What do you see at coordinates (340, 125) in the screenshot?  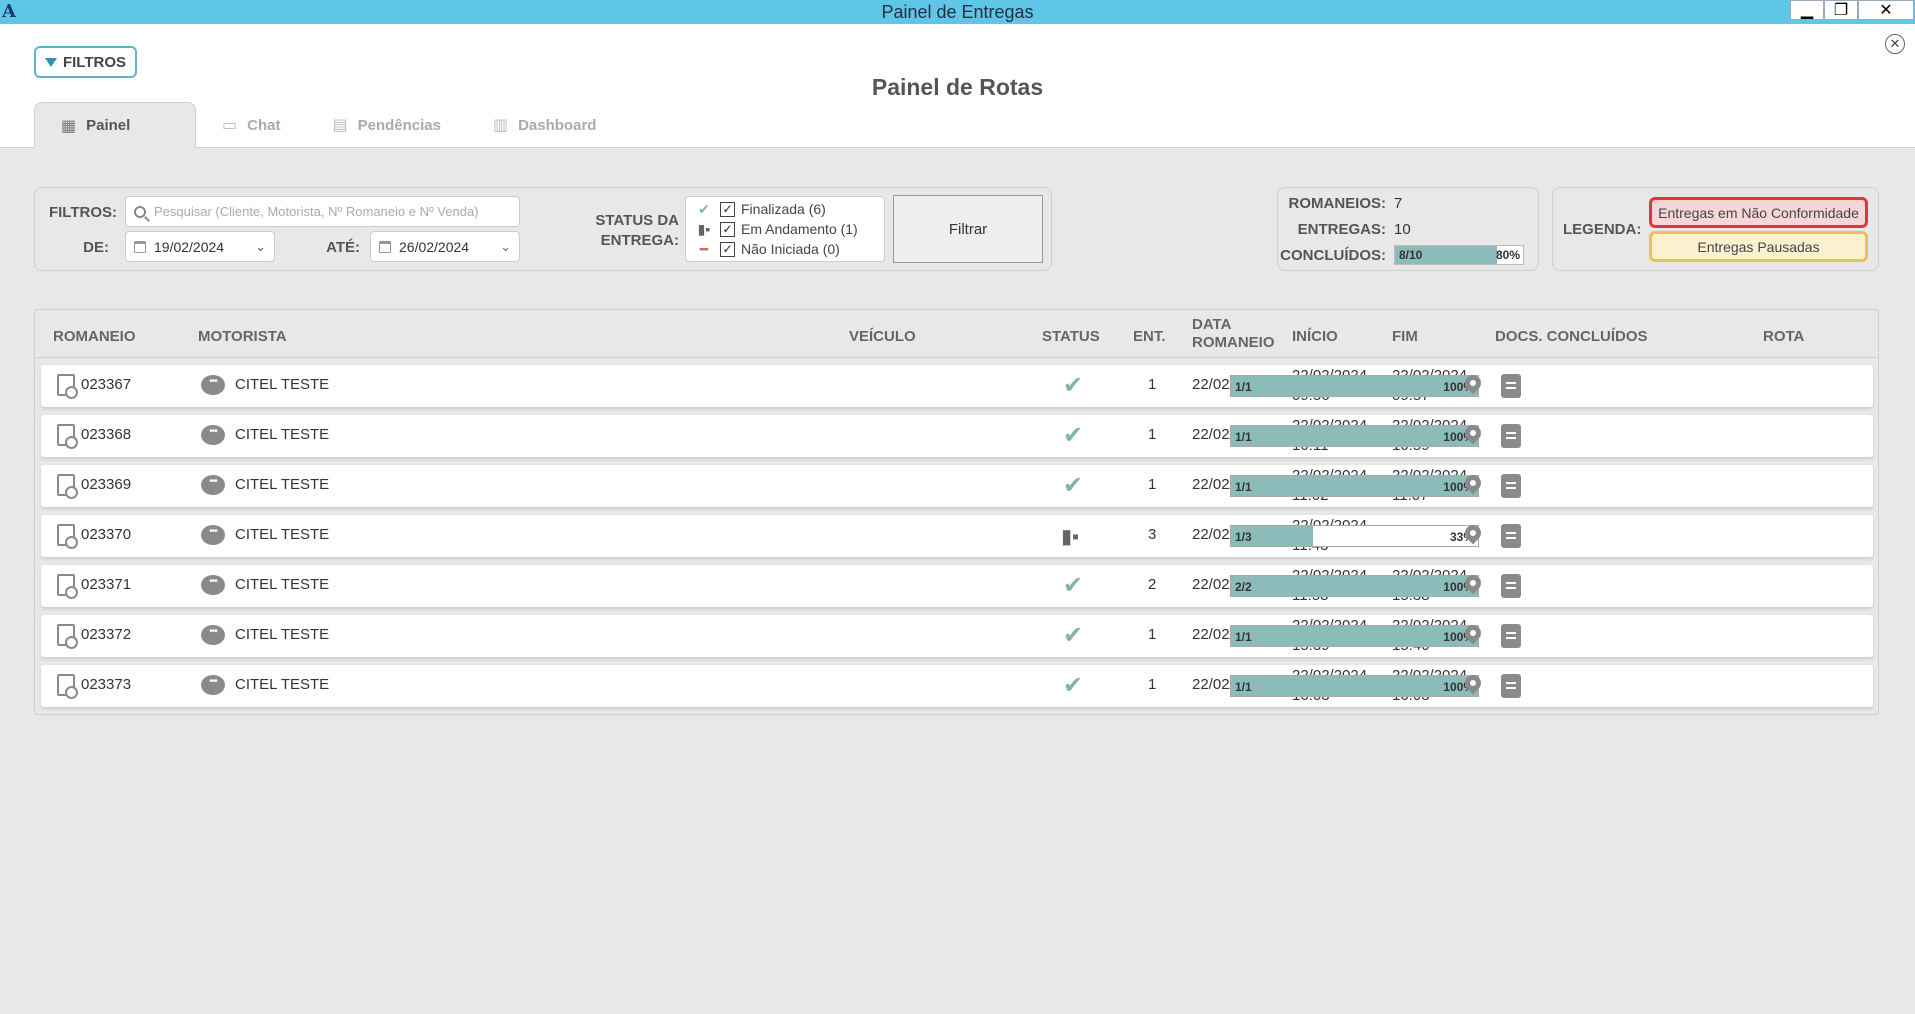 I see `document-icon: ▤` at bounding box center [340, 125].